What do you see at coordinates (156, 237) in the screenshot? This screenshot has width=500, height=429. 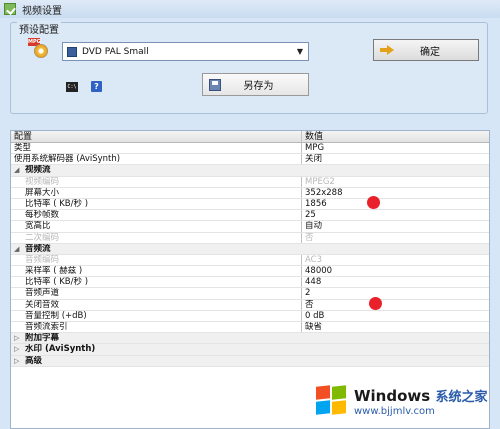 I see `property-name: 二次编码` at bounding box center [156, 237].